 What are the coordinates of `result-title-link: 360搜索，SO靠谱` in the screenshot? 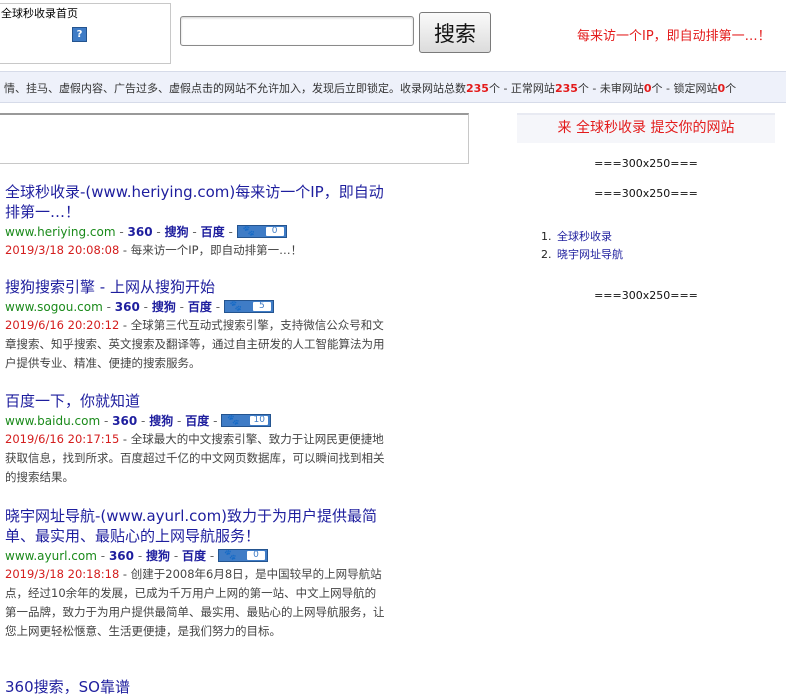 It's located at (195, 687).